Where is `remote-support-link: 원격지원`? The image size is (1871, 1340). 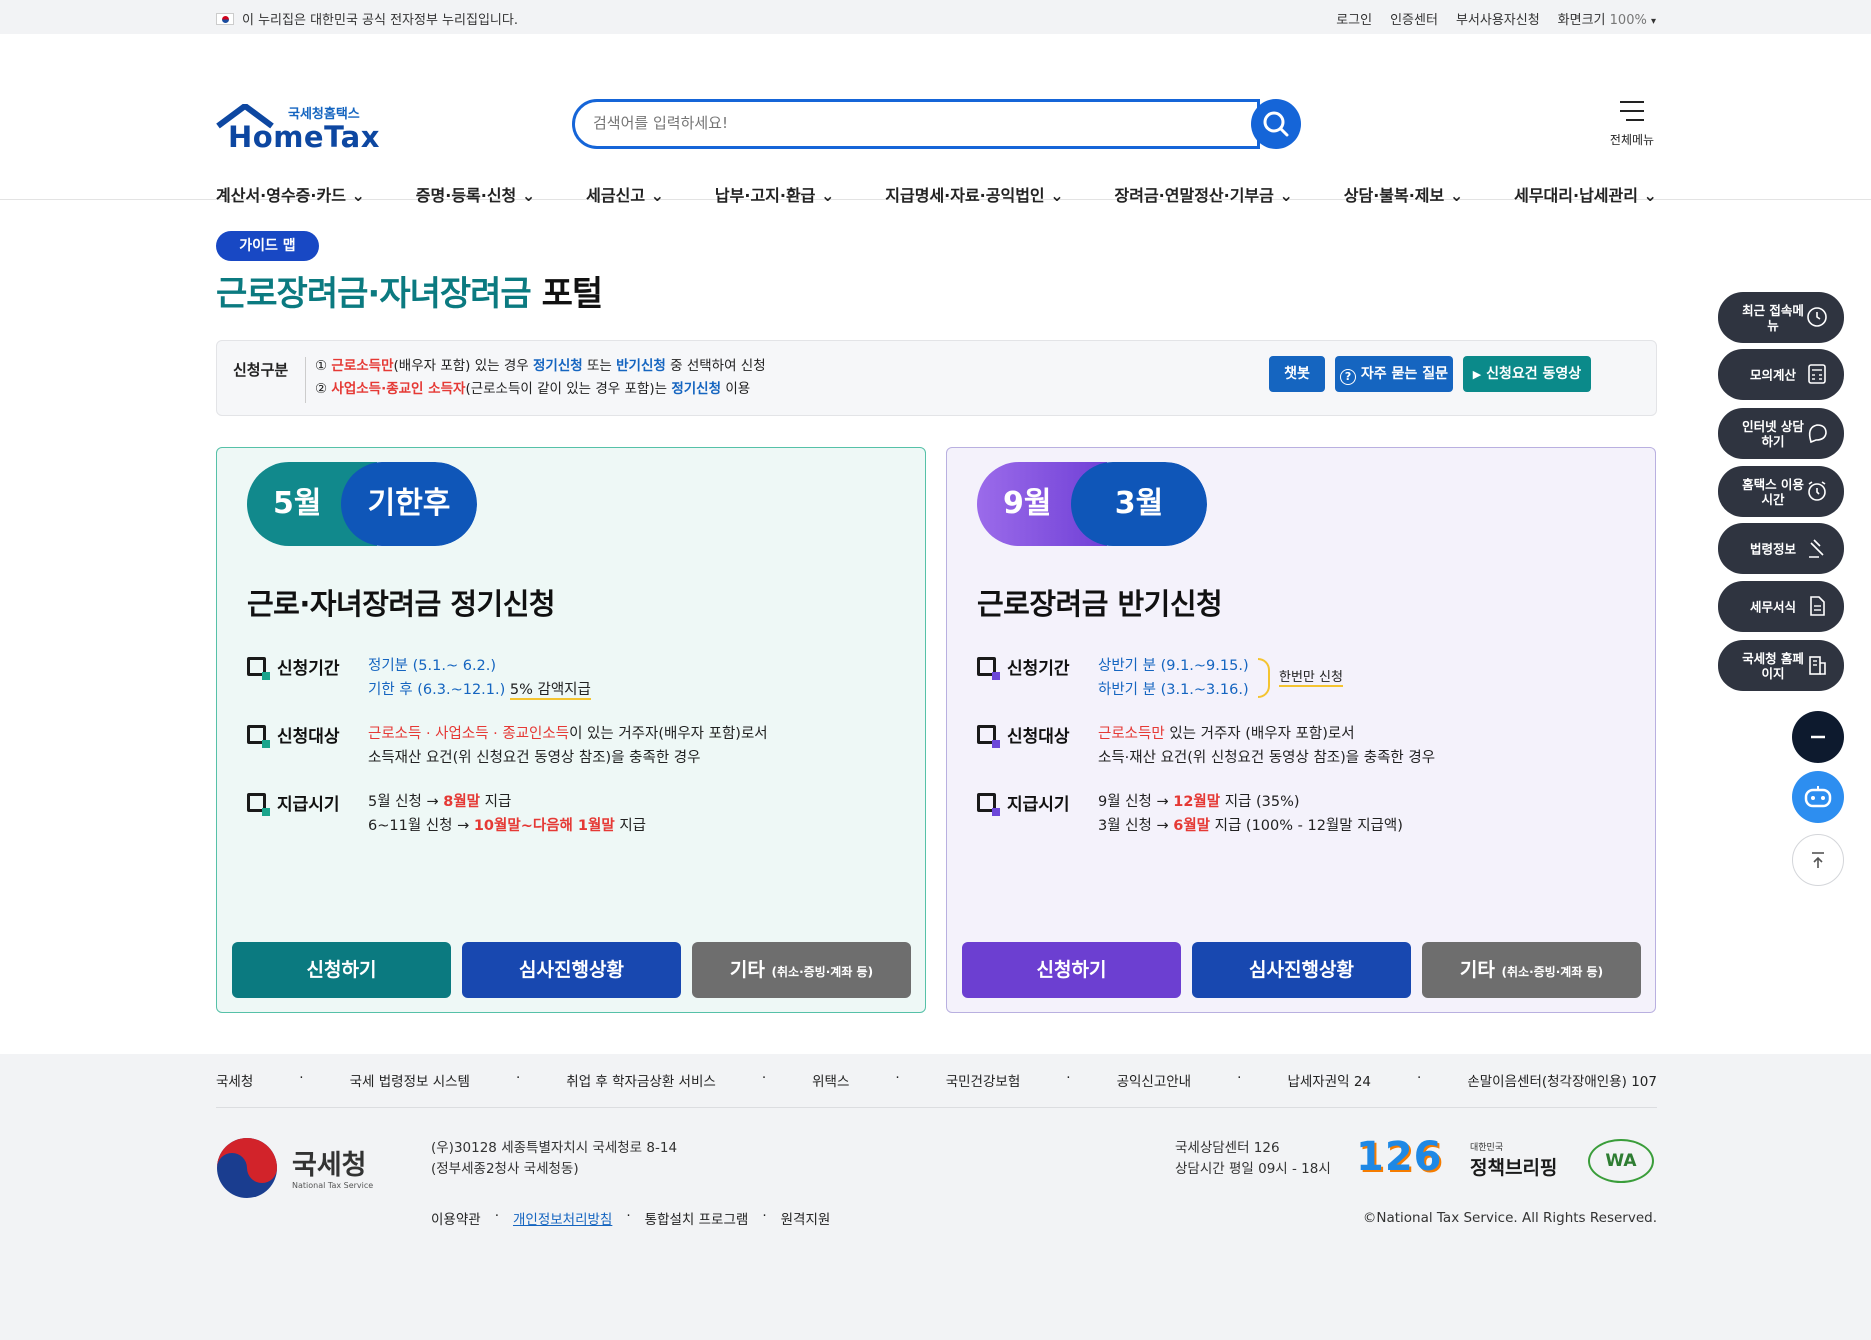
remote-support-link: 원격지원 is located at coordinates (806, 1218).